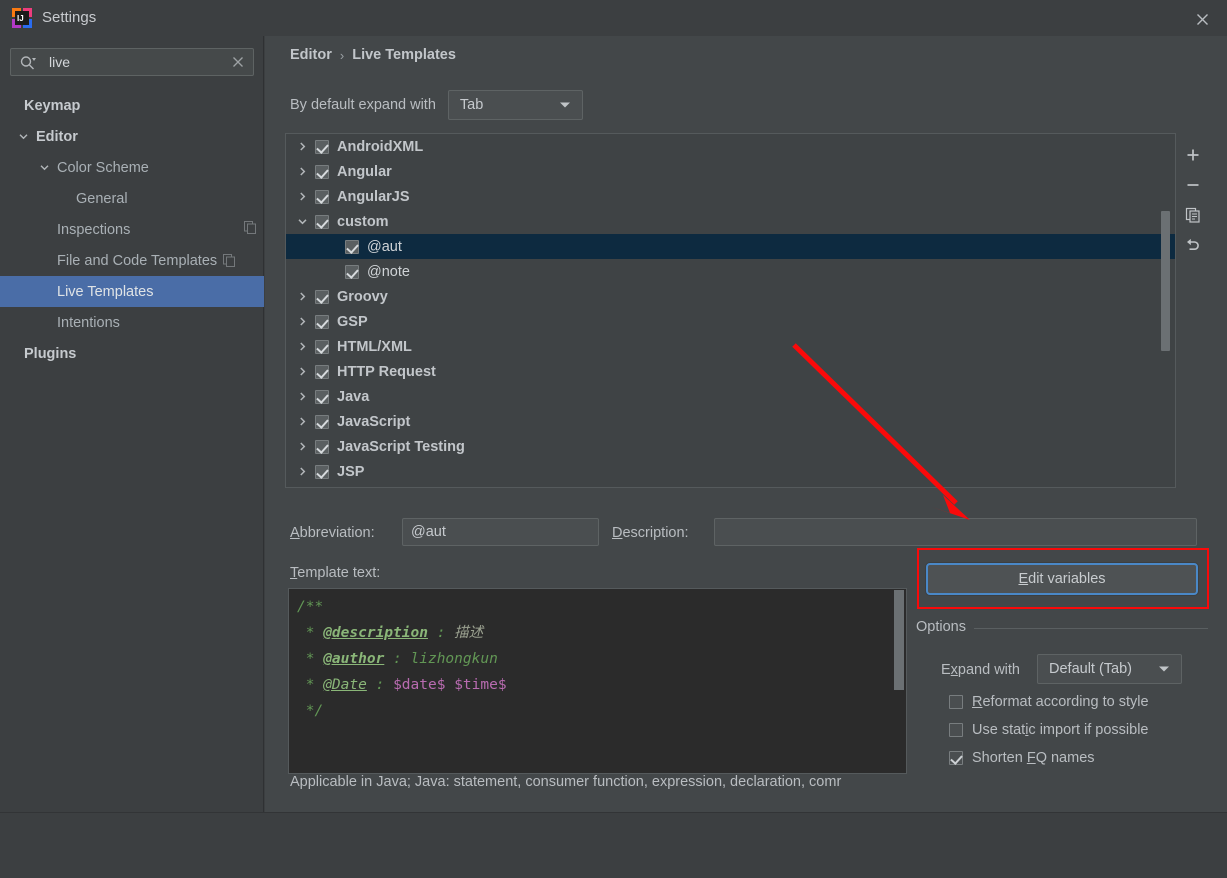 This screenshot has width=1227, height=878. What do you see at coordinates (136, 62) in the screenshot?
I see `search-input` at bounding box center [136, 62].